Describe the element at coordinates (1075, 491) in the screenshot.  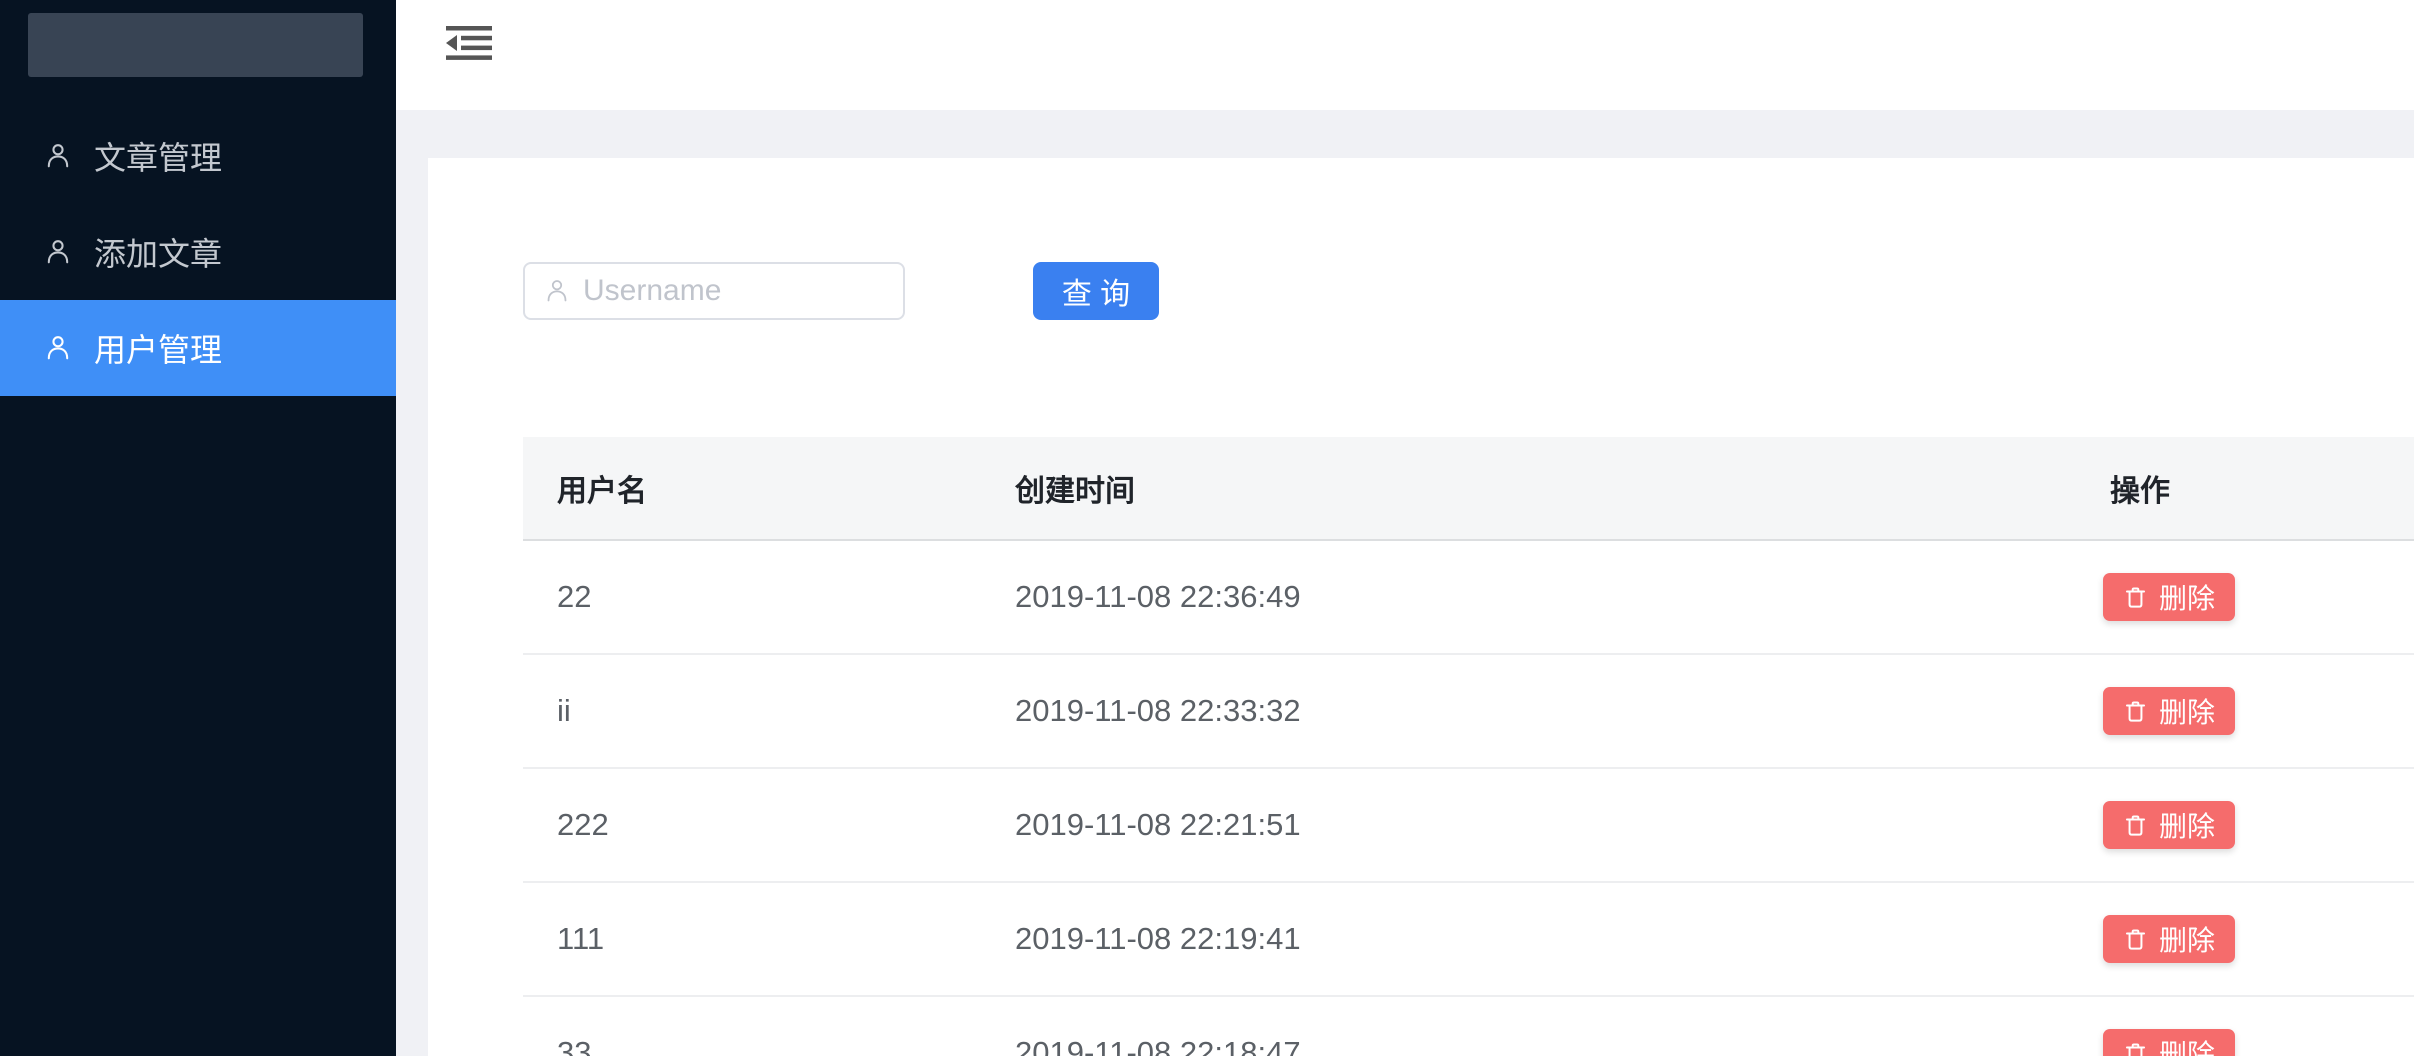
I see `column-header-created-at: 创建时间` at that location.